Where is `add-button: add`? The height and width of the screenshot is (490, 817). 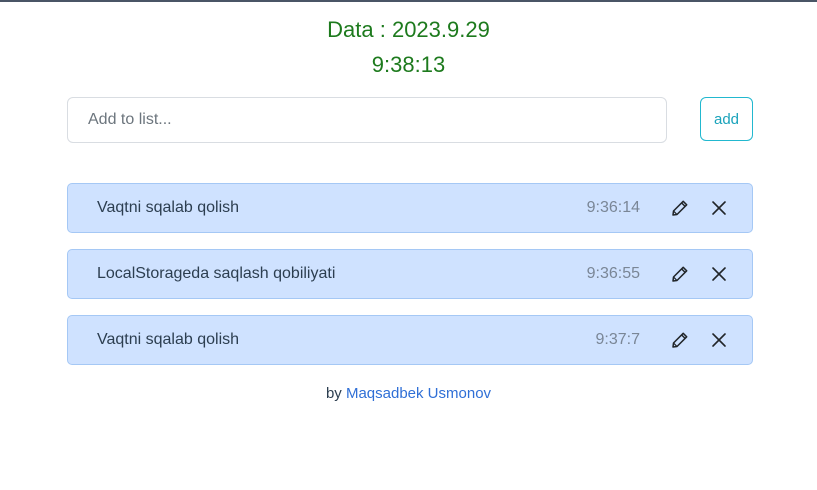 add-button: add is located at coordinates (726, 119).